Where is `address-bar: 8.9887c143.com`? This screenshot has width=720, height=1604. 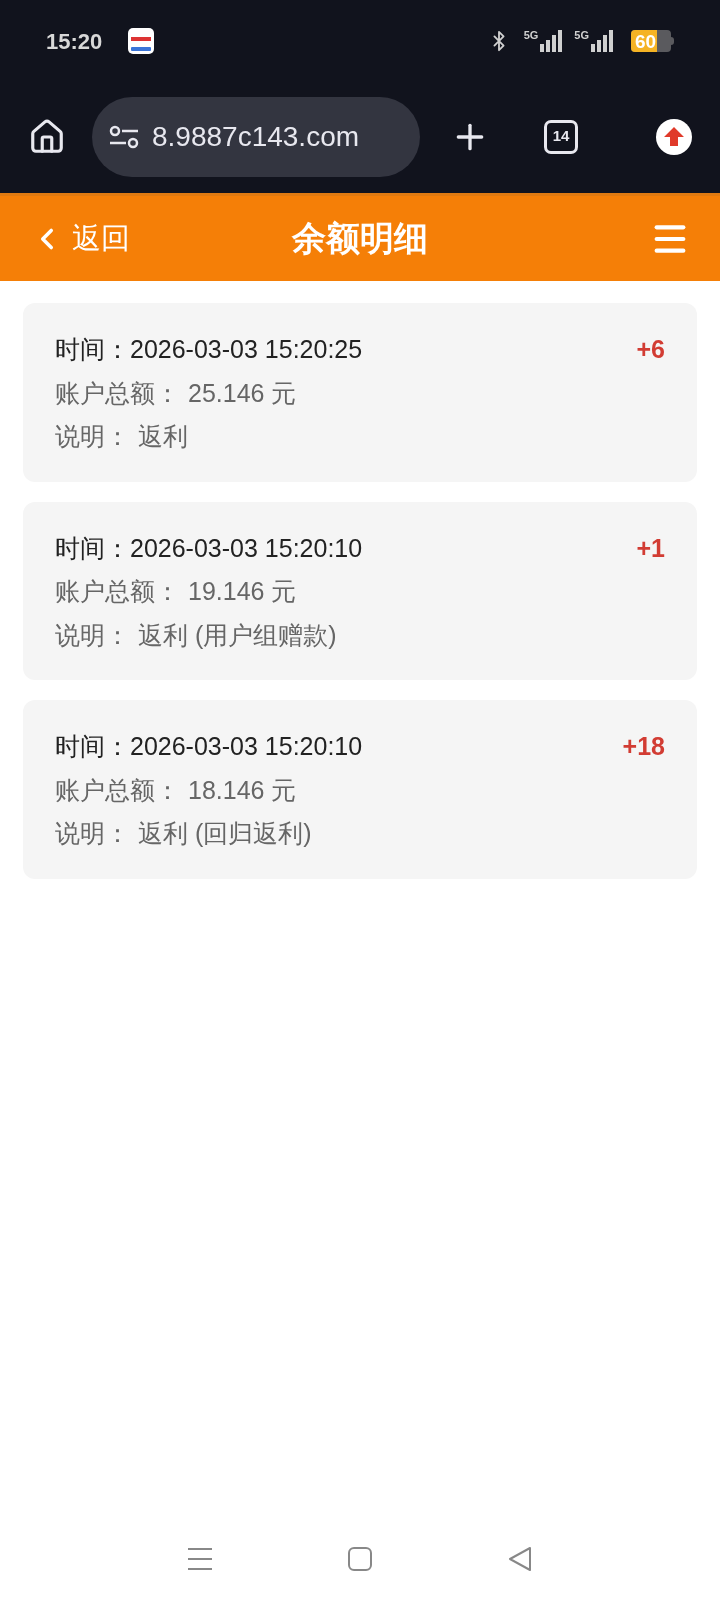
address-bar: 8.9887c143.com is located at coordinates (256, 136).